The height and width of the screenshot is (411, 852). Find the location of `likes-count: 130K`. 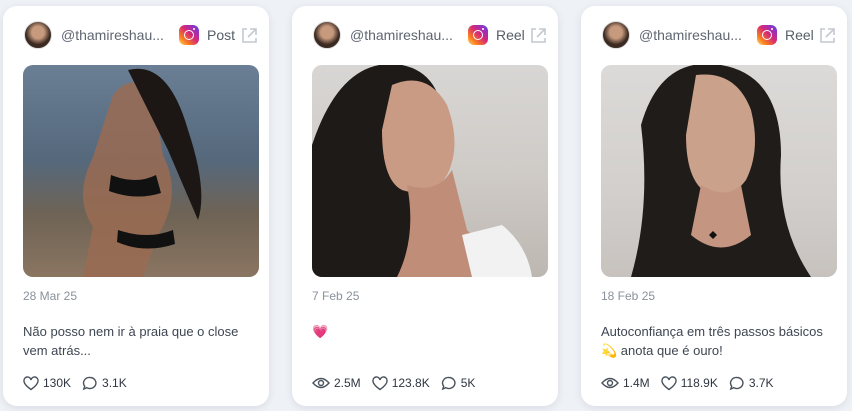

likes-count: 130K is located at coordinates (57, 383).